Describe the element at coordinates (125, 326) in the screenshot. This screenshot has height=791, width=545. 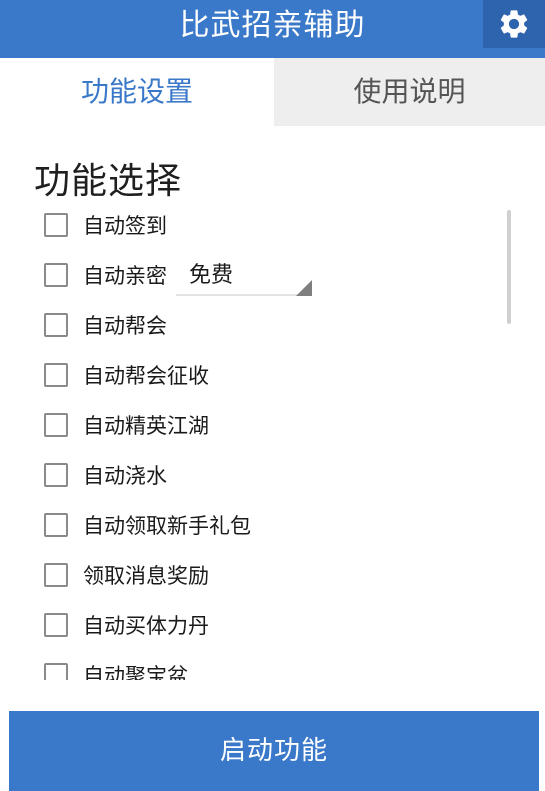
I see `option-label: 自动帮会` at that location.